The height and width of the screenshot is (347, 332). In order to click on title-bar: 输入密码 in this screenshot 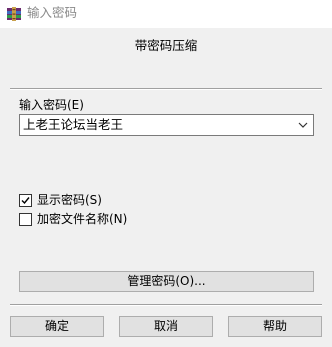, I will do `click(166, 14)`.